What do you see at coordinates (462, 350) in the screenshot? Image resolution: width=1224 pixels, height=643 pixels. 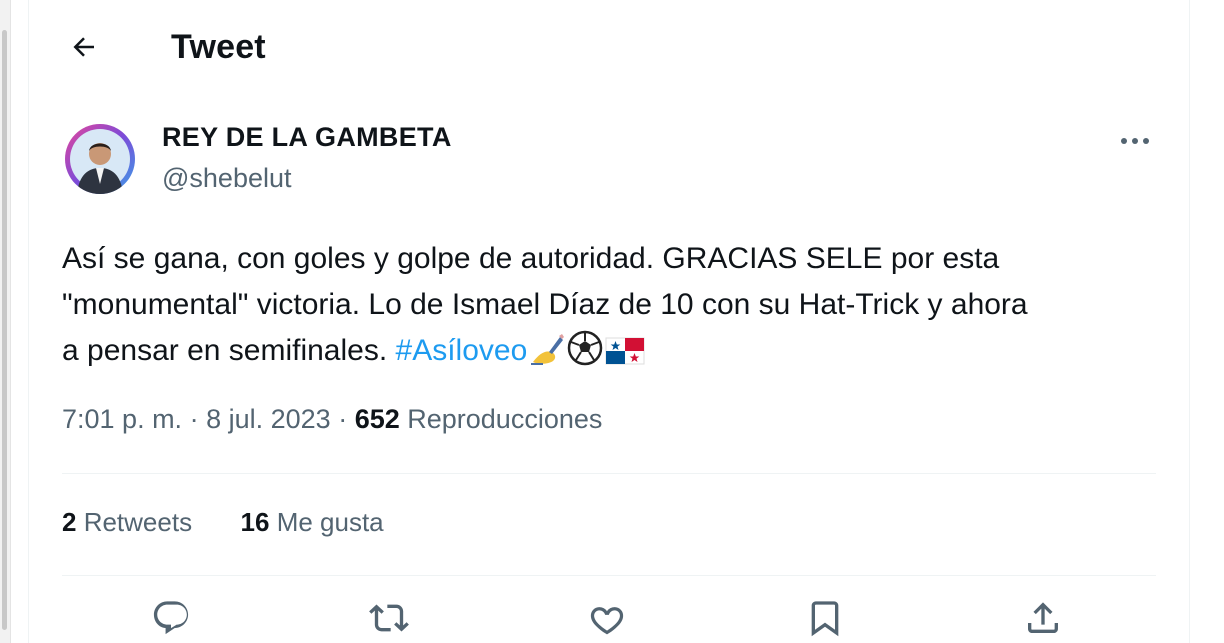 I see `hashtag-link: #Asíloveo` at bounding box center [462, 350].